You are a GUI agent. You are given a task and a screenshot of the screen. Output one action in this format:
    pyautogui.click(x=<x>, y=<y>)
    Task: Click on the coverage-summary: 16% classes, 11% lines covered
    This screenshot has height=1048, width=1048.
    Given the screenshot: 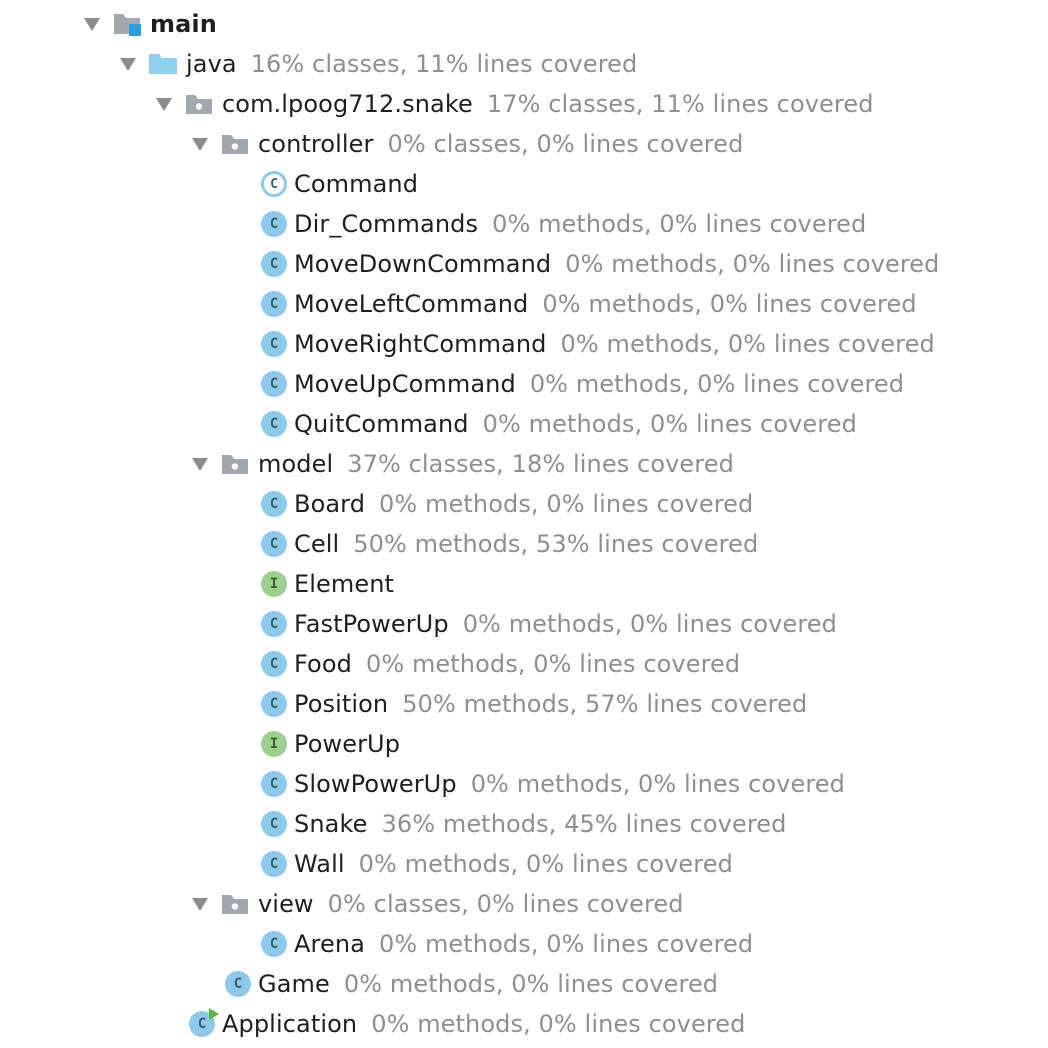 What is the action you would take?
    pyautogui.click(x=444, y=64)
    